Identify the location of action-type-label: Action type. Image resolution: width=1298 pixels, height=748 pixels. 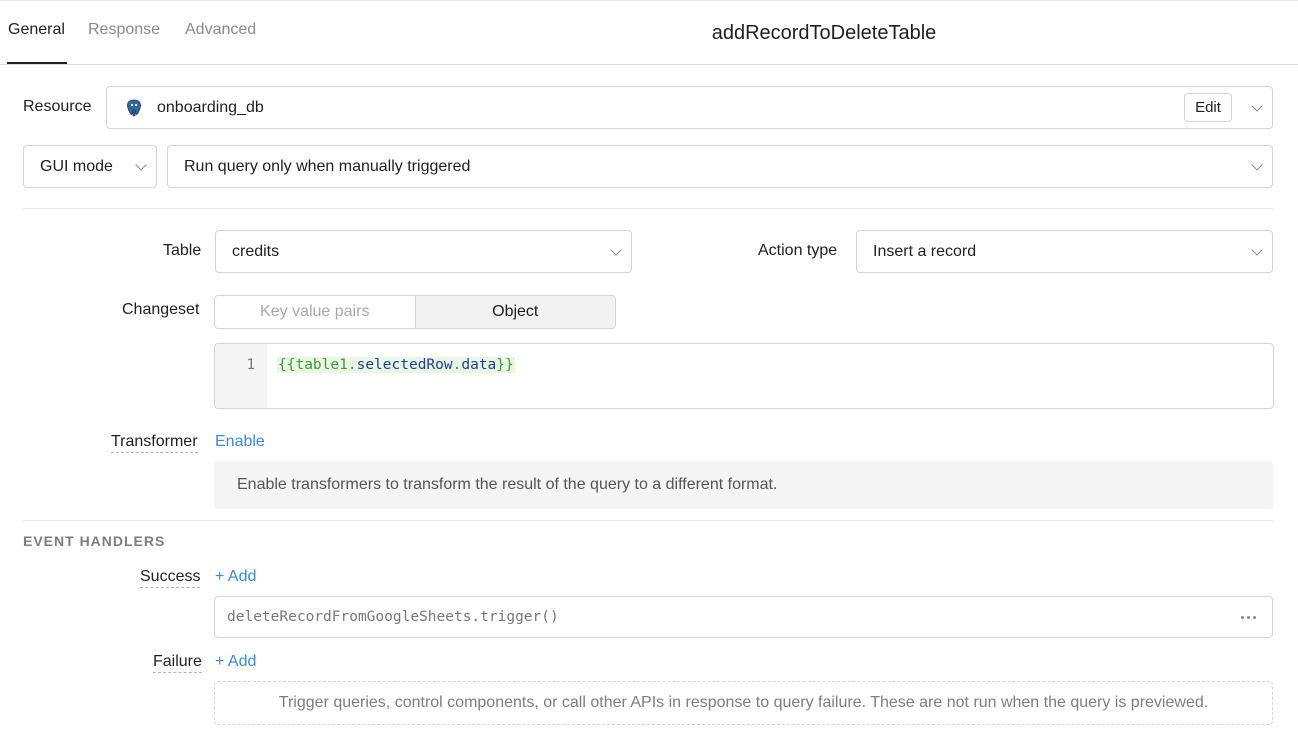
(798, 250).